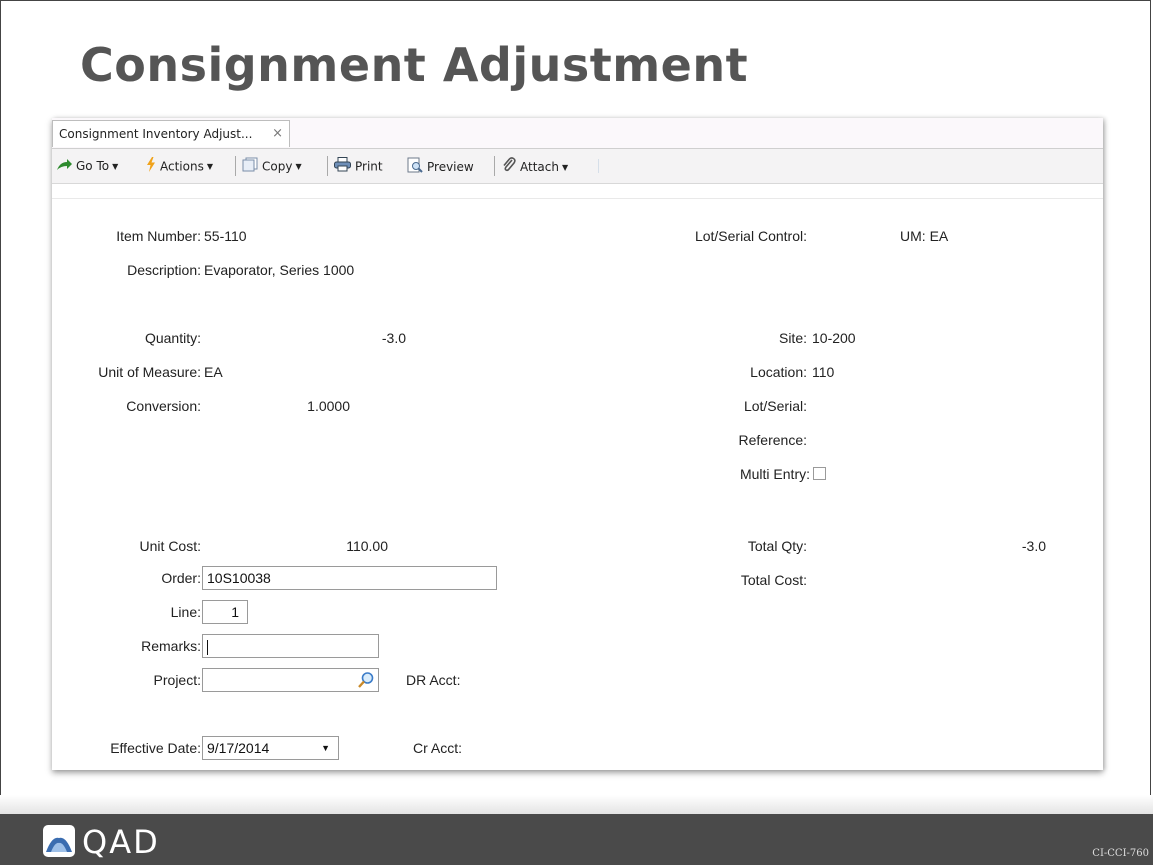 This screenshot has height=865, width=1153. What do you see at coordinates (1120, 853) in the screenshot?
I see `course-code: CI-CCI-760` at bounding box center [1120, 853].